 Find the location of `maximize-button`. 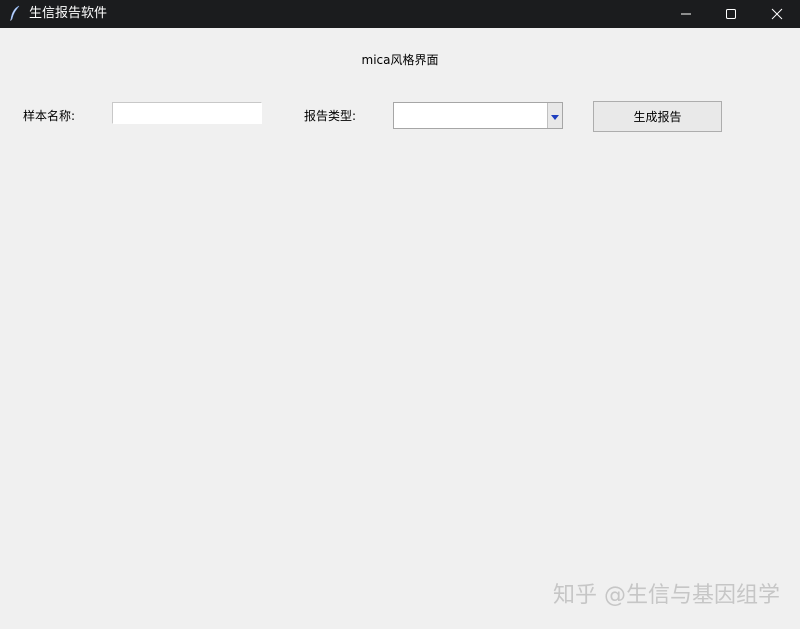

maximize-button is located at coordinates (731, 14).